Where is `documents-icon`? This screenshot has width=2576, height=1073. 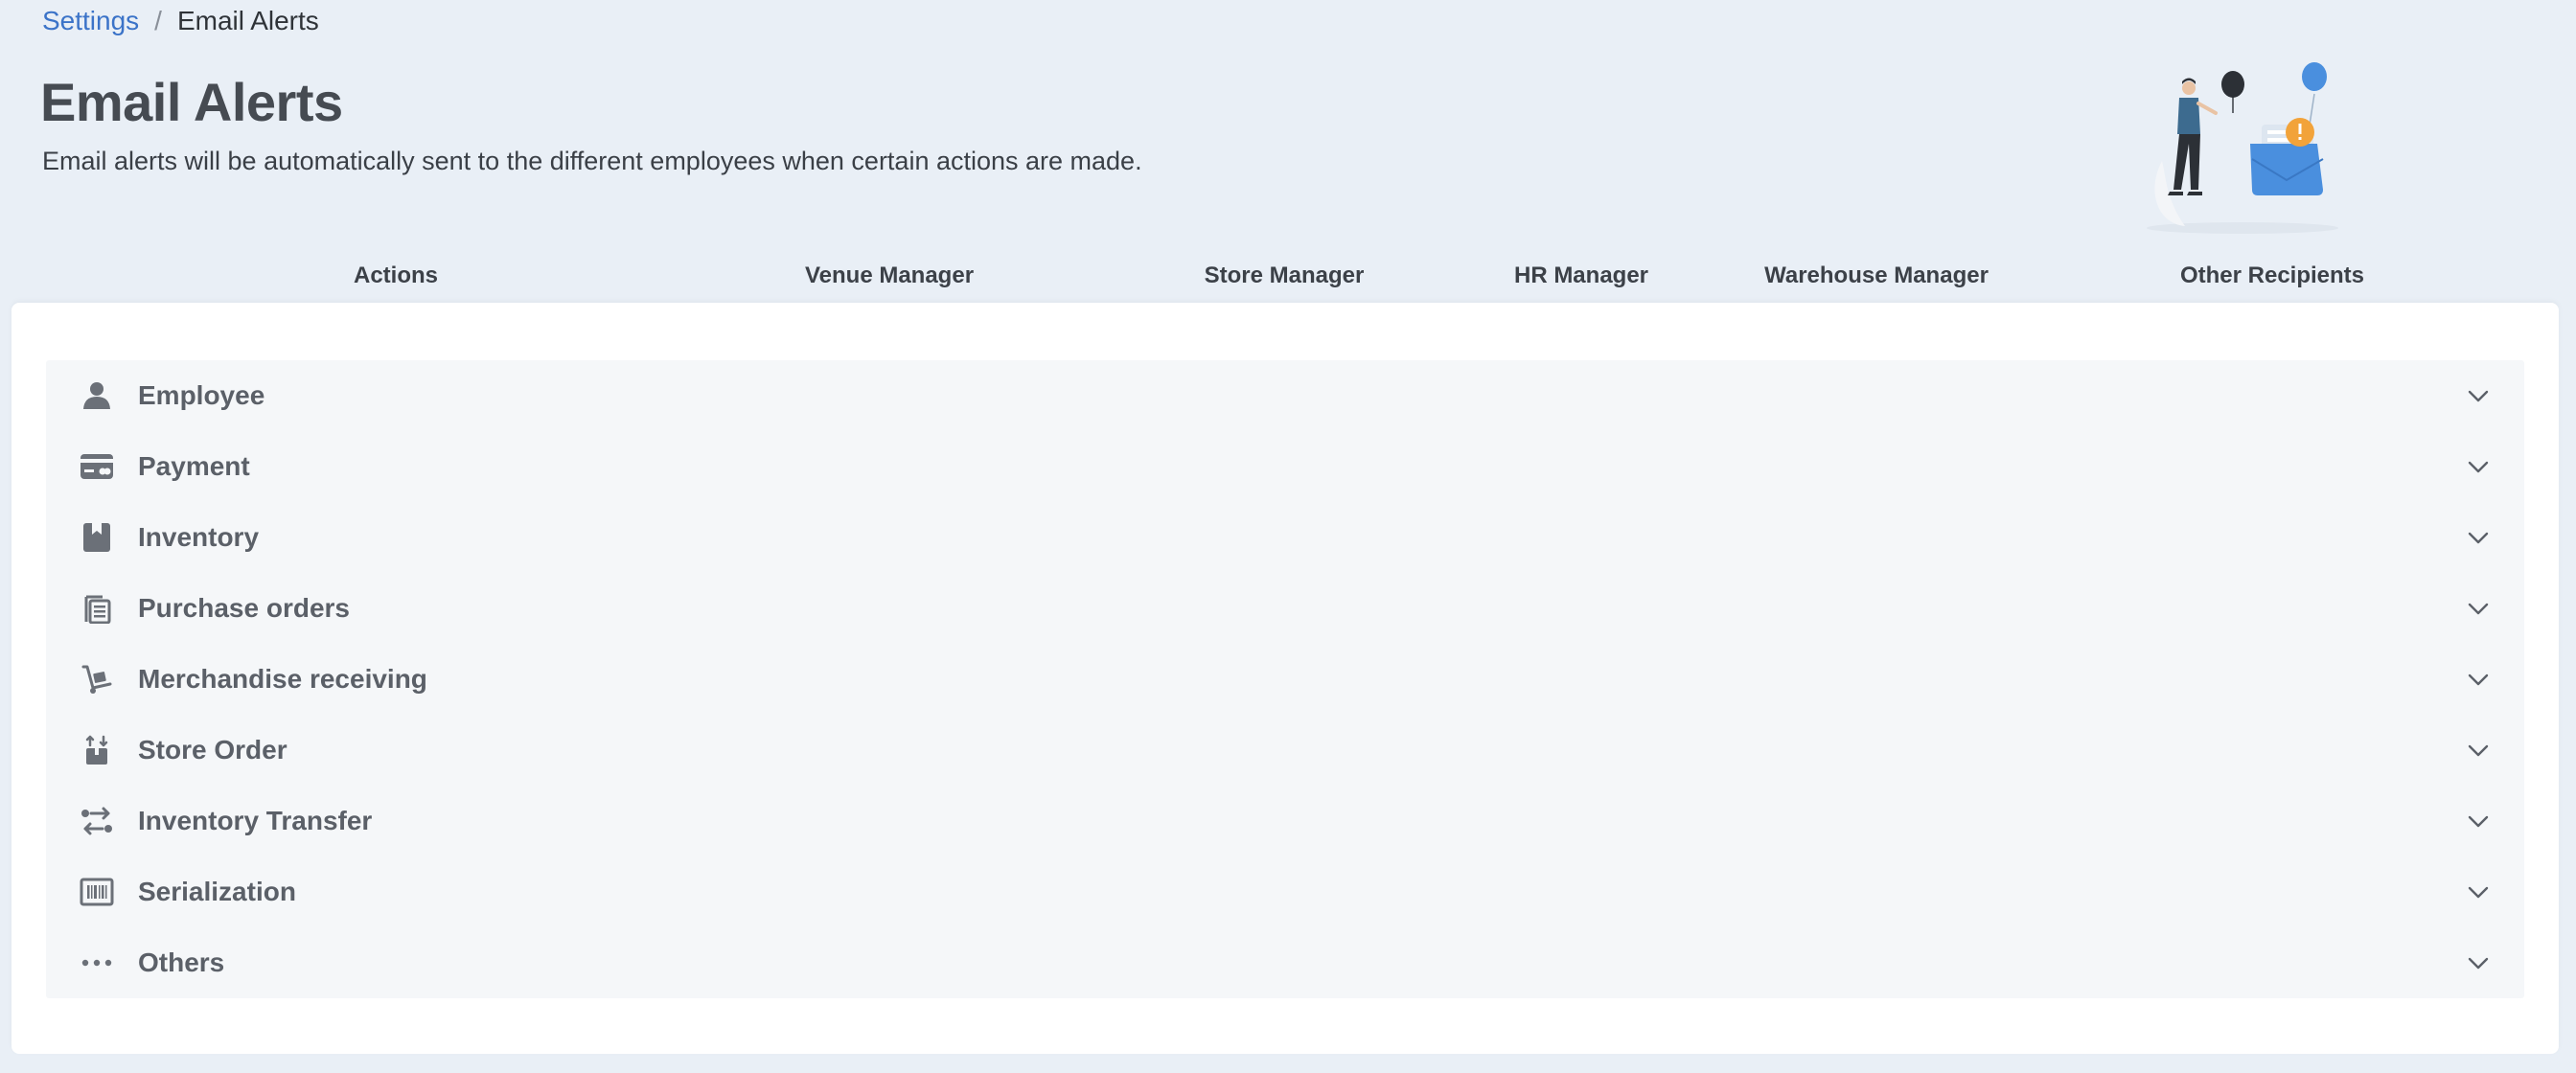
documents-icon is located at coordinates (97, 608).